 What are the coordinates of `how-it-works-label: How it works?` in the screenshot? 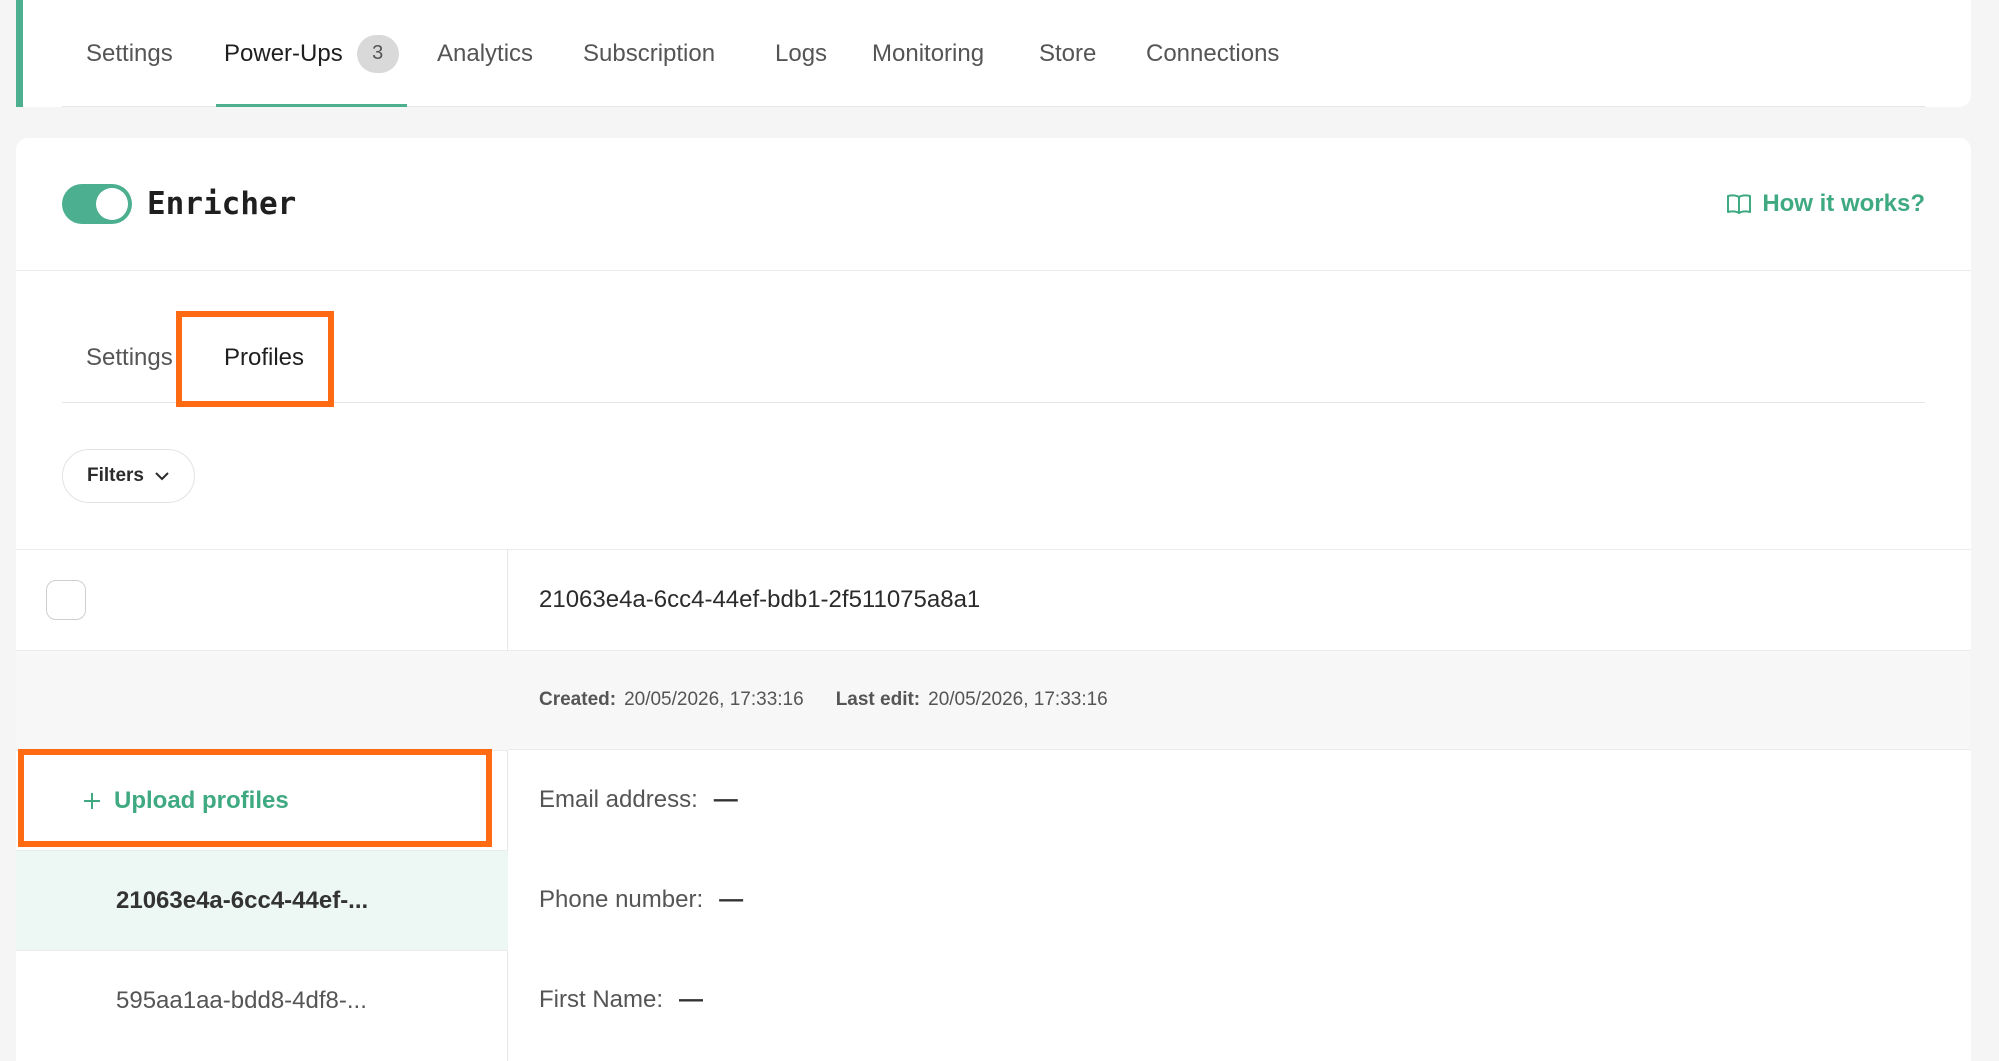 It's located at (1843, 203).